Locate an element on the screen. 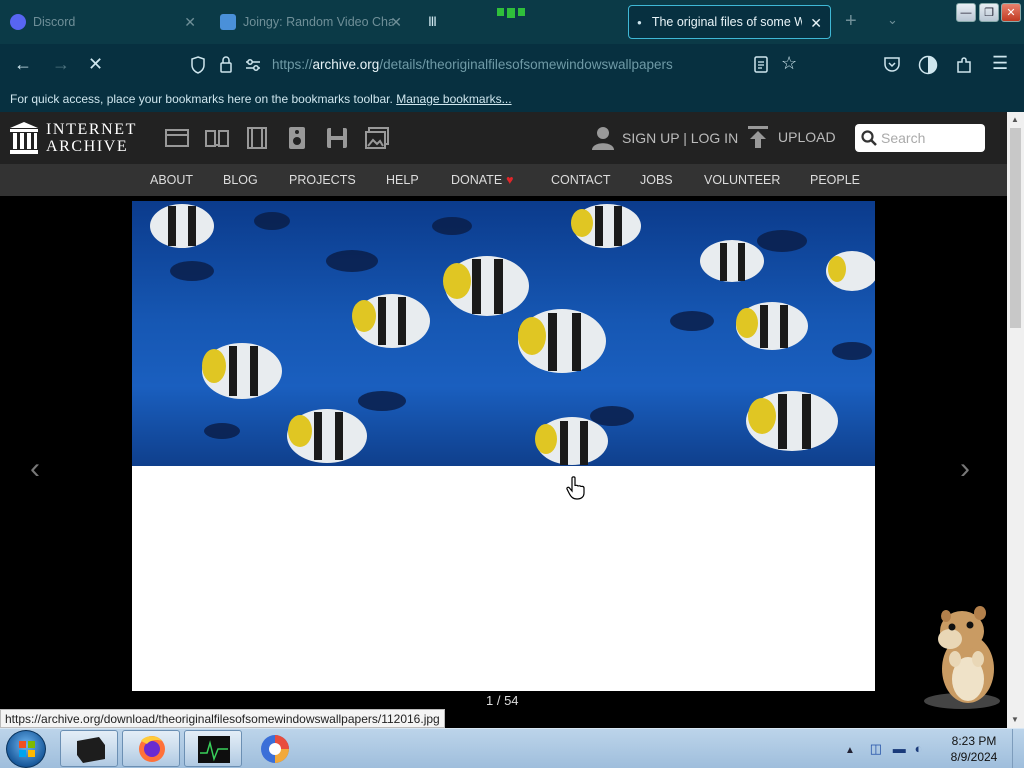 Image resolution: width=1024 pixels, height=768 pixels. nav-donate: DONATE ♥ is located at coordinates (482, 180).